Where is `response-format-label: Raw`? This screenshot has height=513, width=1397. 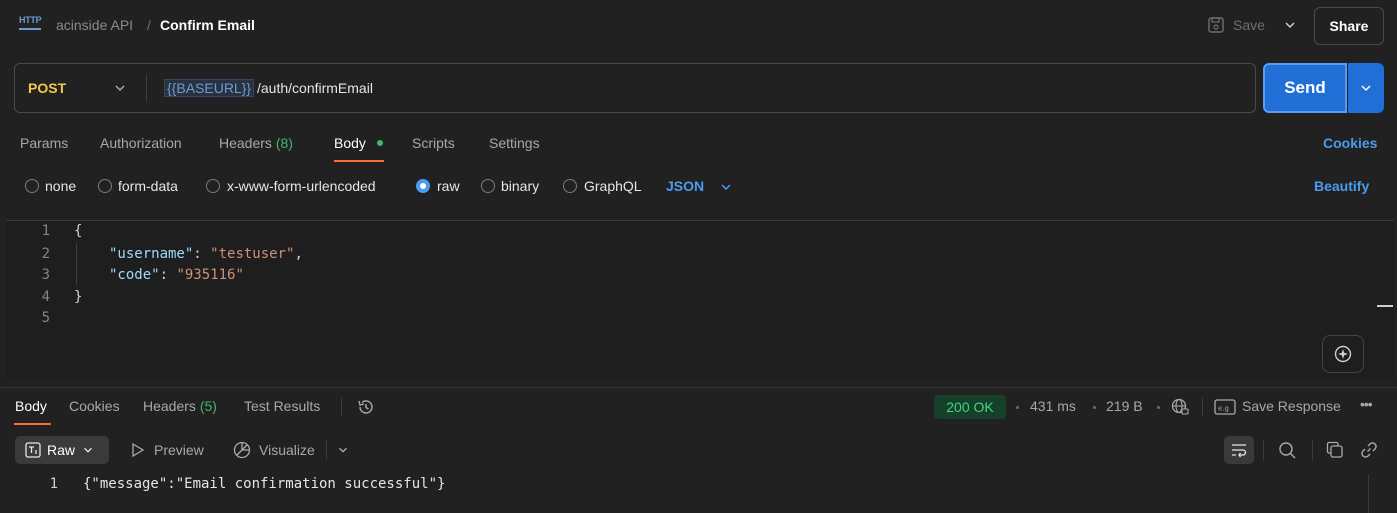
response-format-label: Raw is located at coordinates (61, 450).